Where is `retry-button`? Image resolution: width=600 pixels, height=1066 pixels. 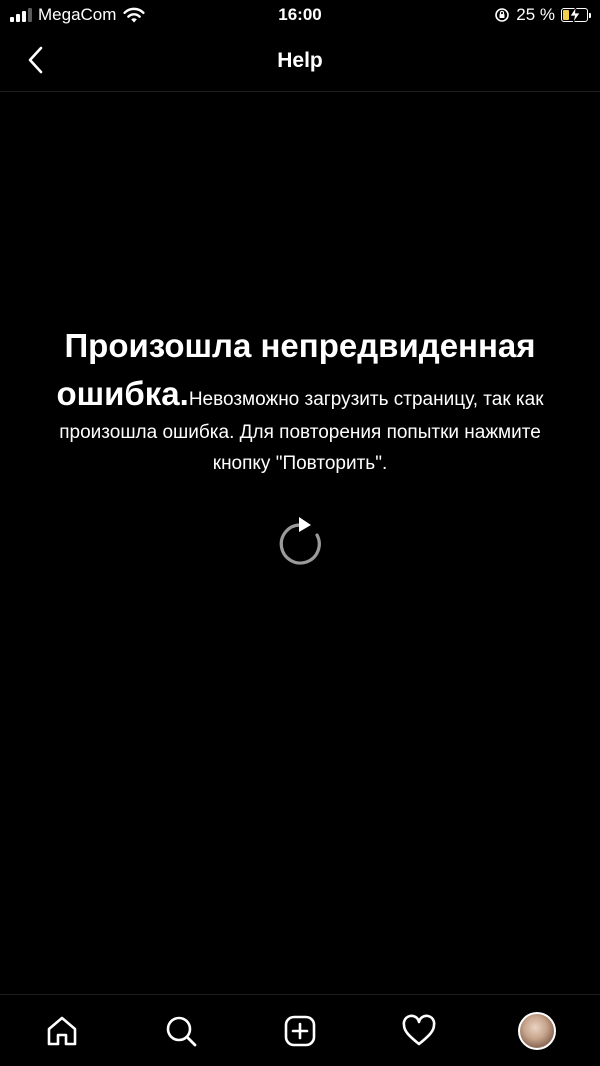 retry-button is located at coordinates (300, 542).